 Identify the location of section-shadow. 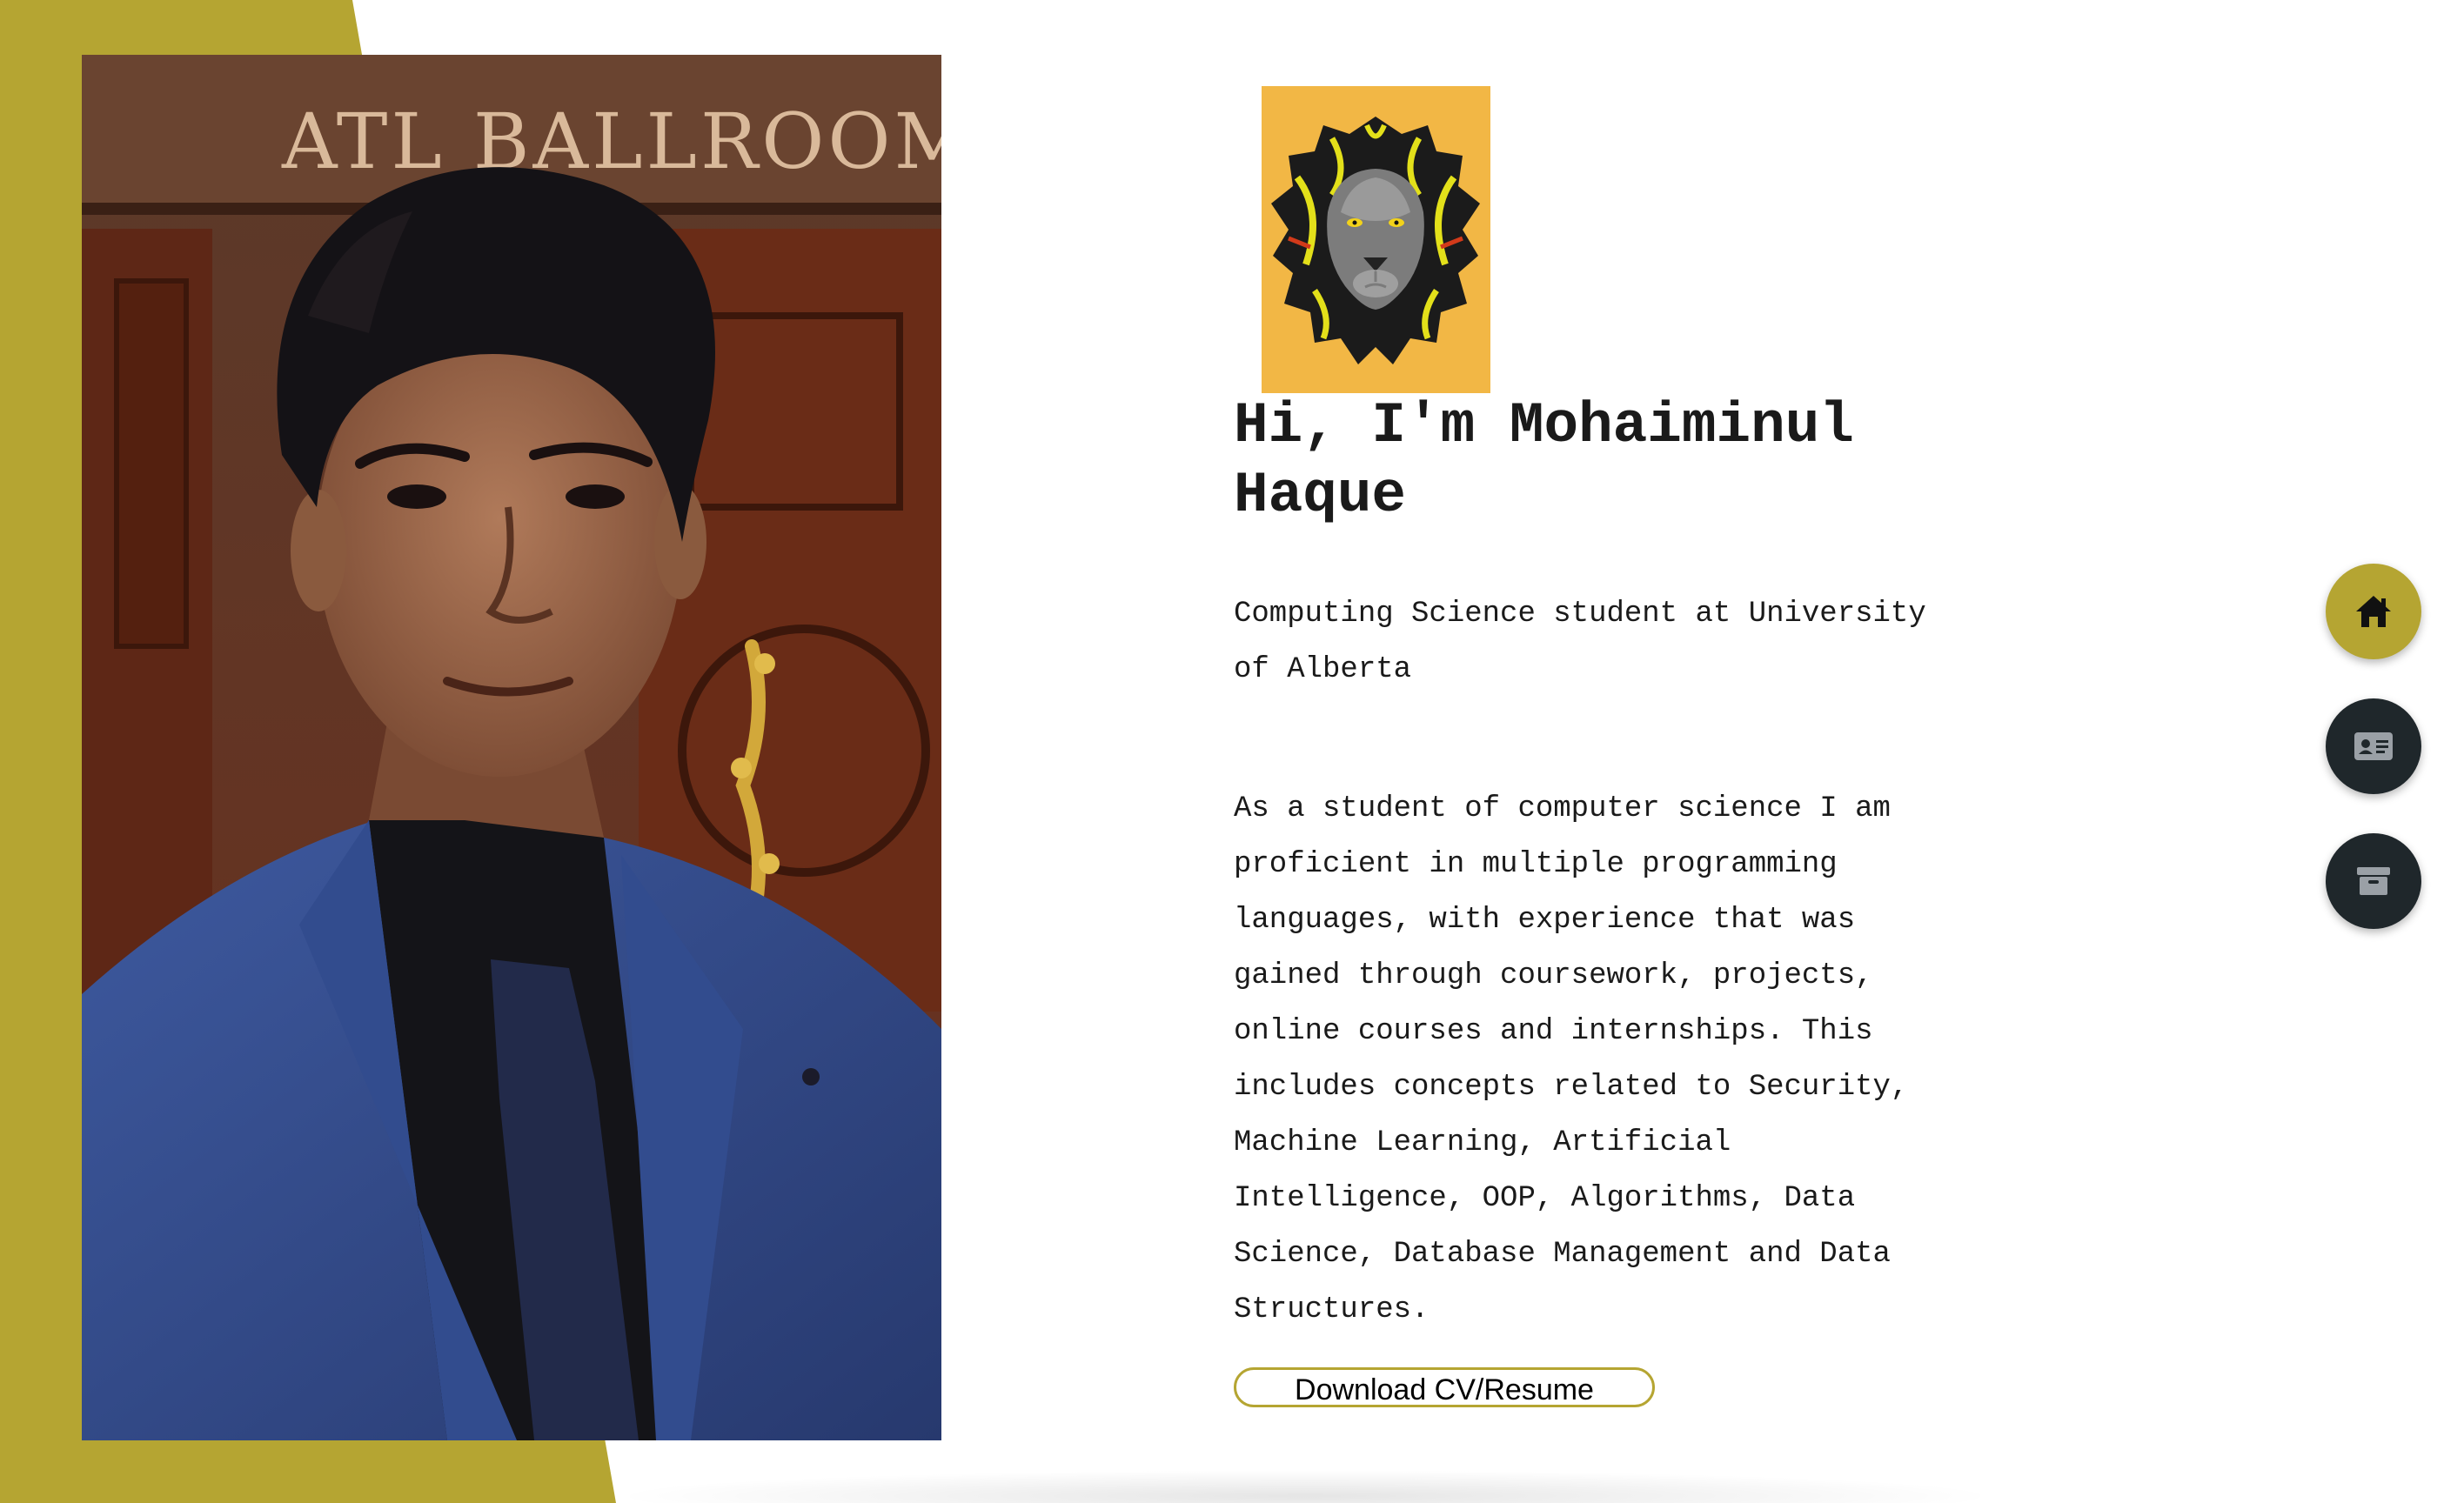
(1305, 1486).